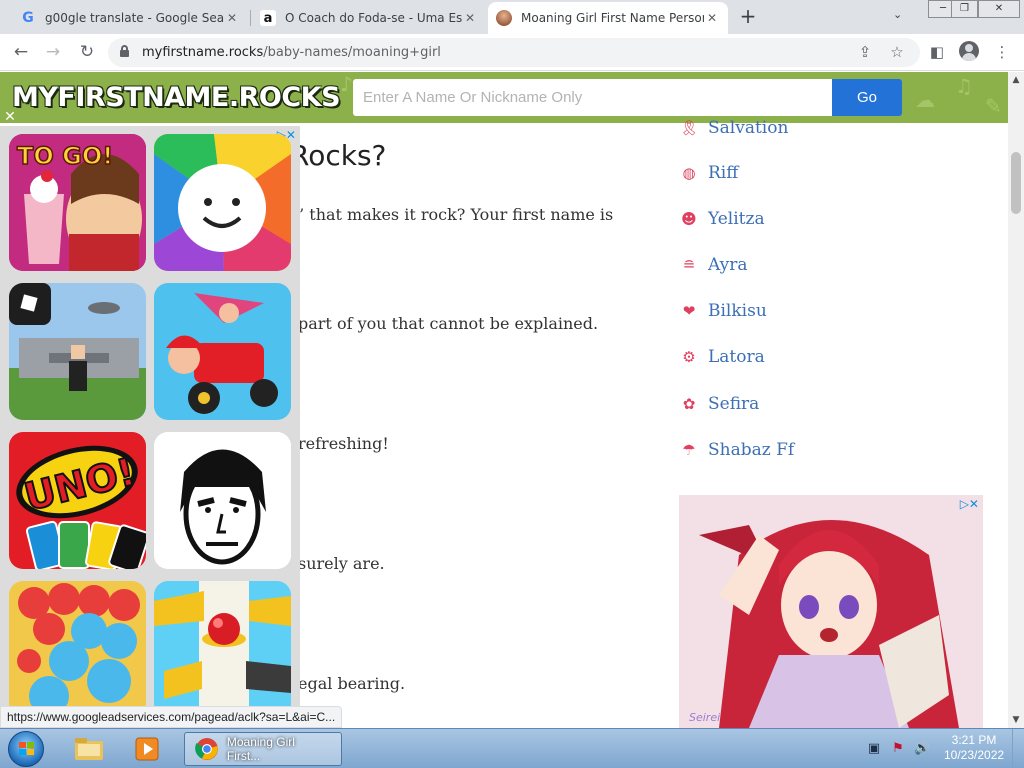 The height and width of the screenshot is (768, 1024). What do you see at coordinates (1002, 52) in the screenshot?
I see `menu-dots-icon: ⋮` at bounding box center [1002, 52].